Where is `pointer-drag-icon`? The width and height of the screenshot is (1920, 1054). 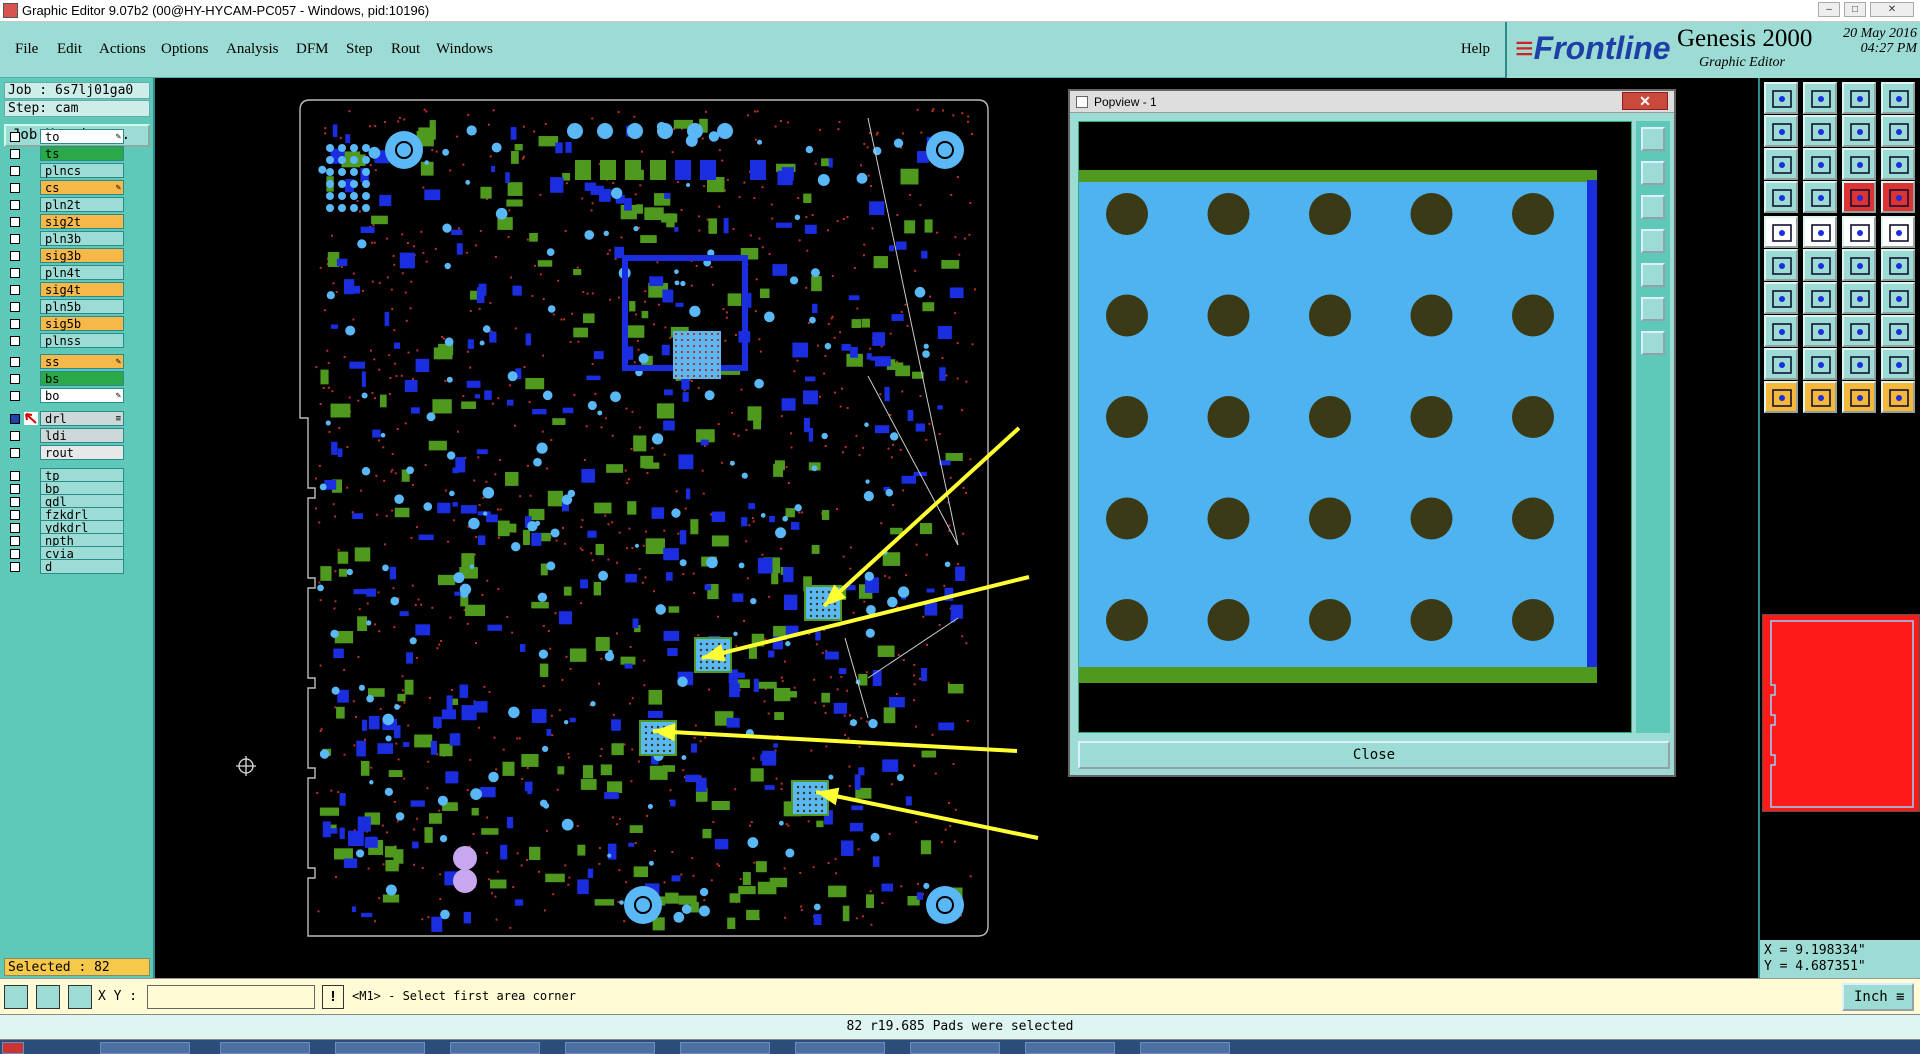 pointer-drag-icon is located at coordinates (1859, 397).